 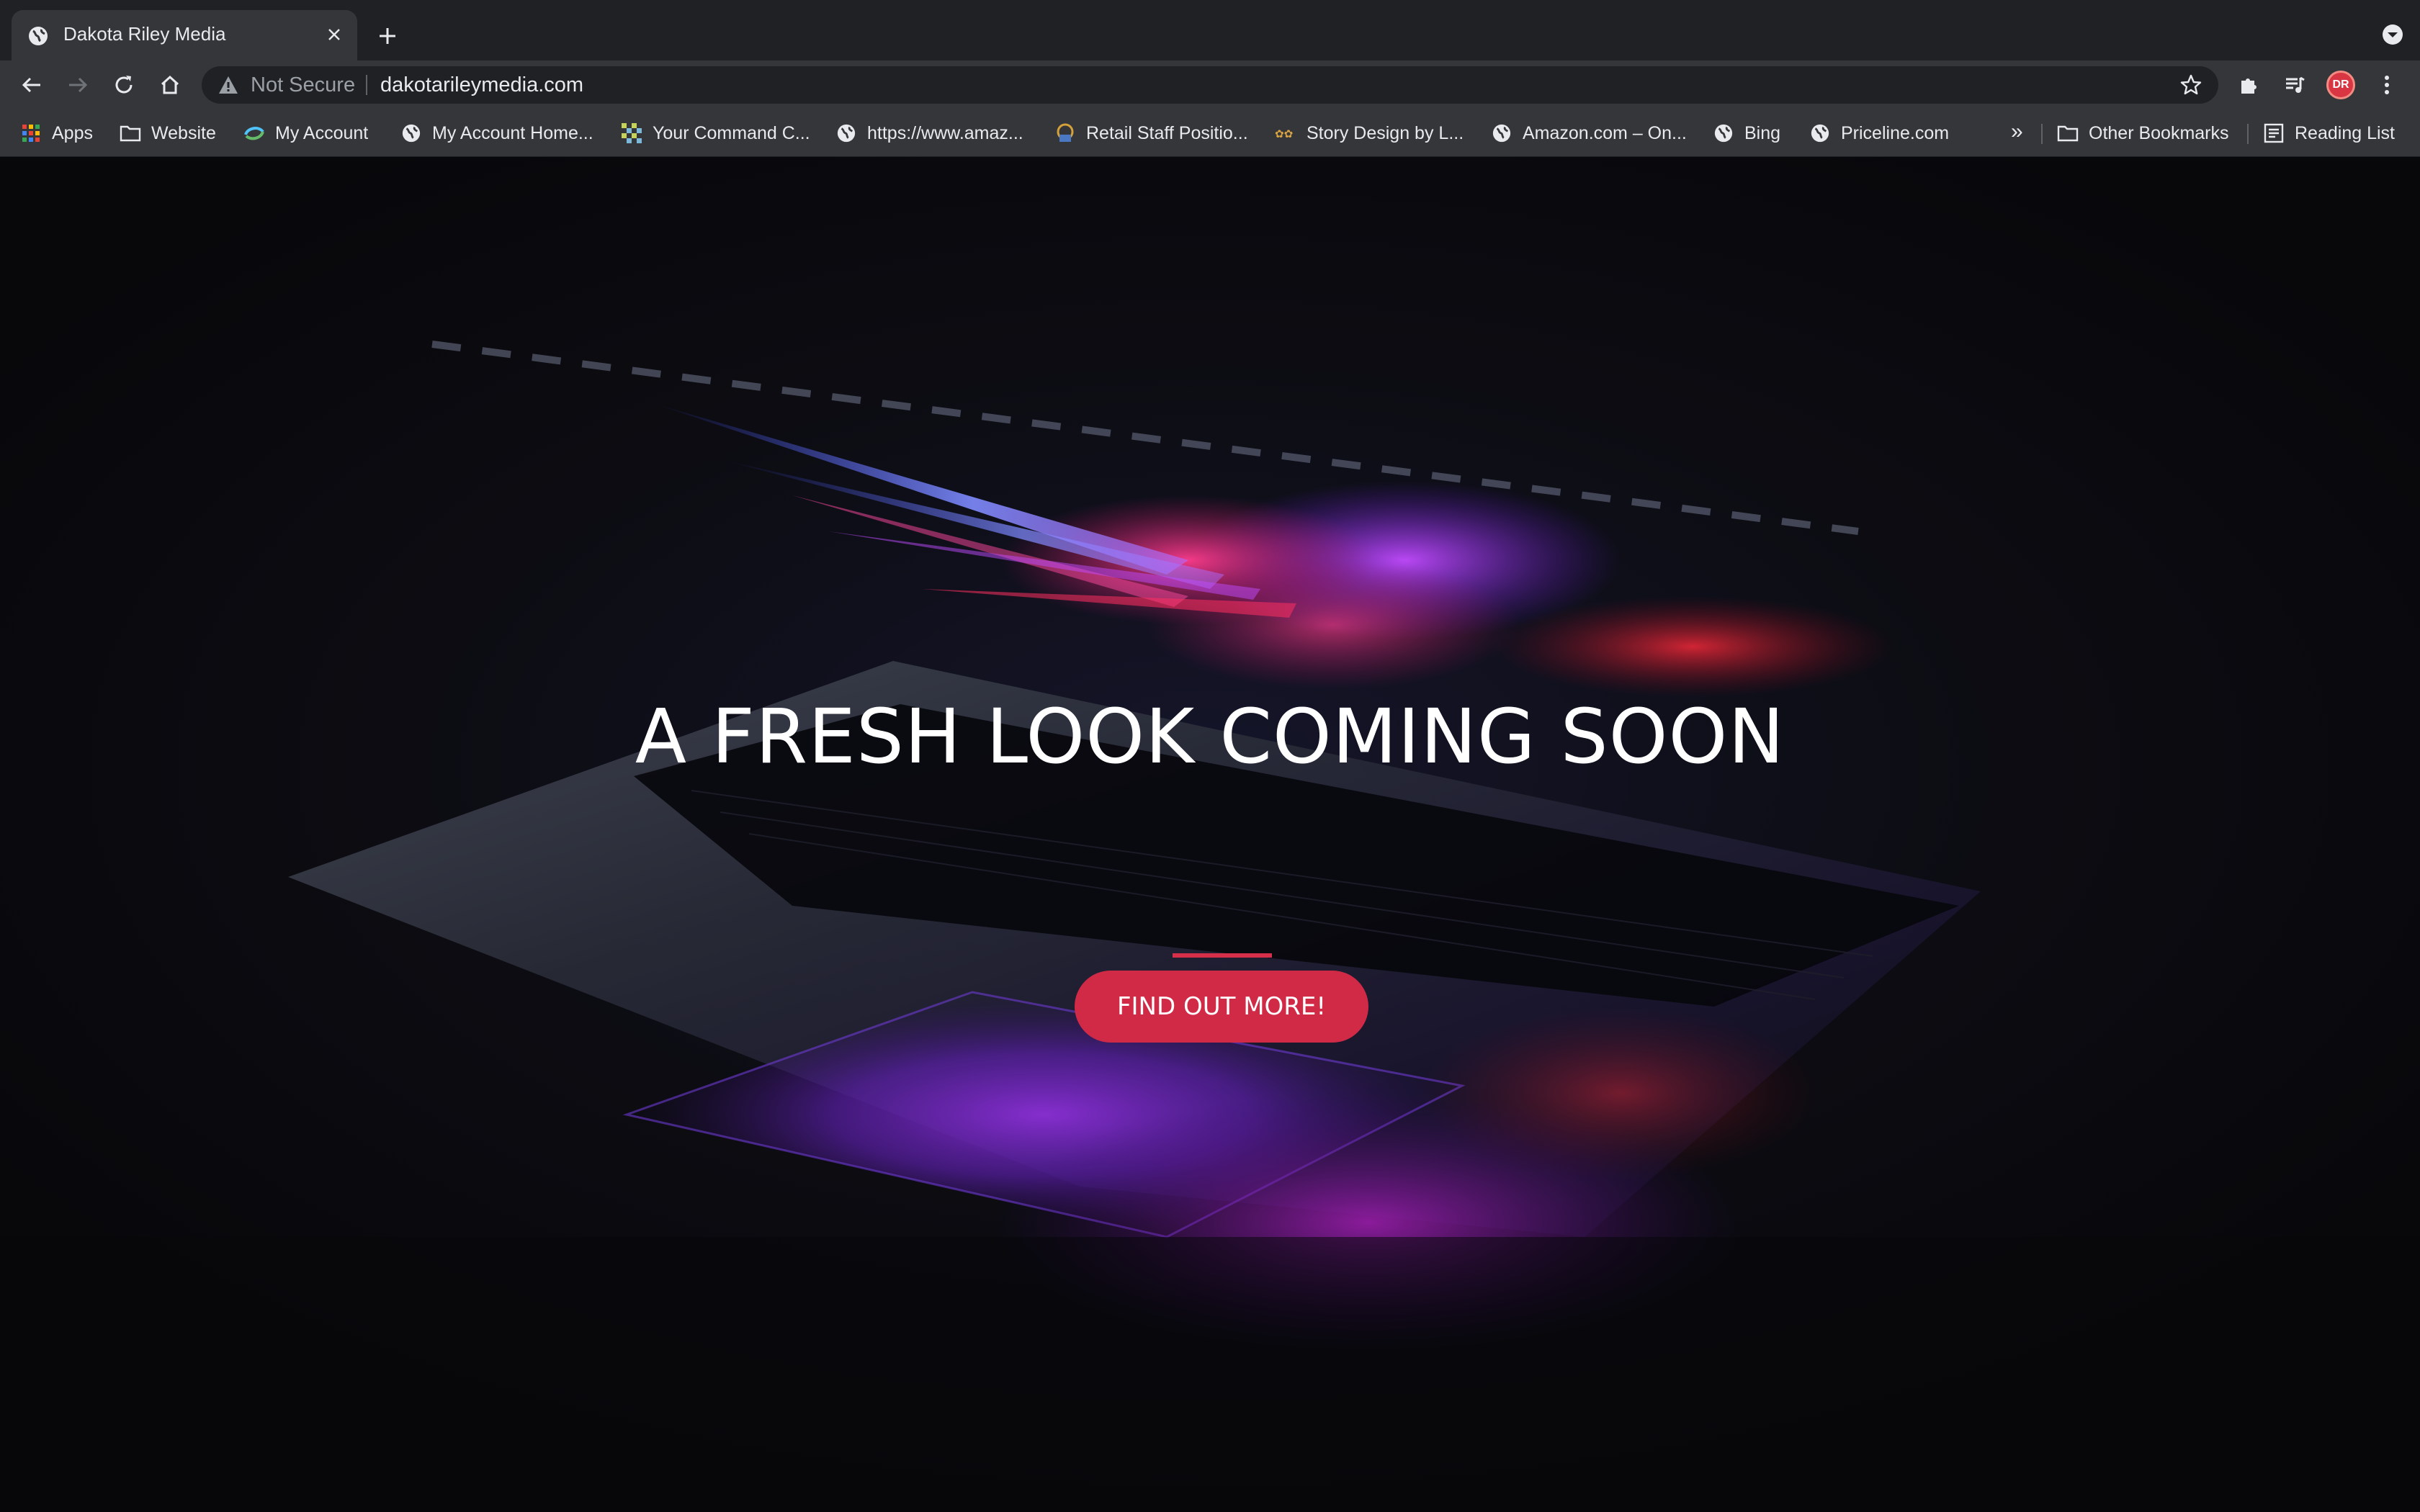 I want to click on bookmark-priceline: Priceline.com, so click(x=1879, y=133).